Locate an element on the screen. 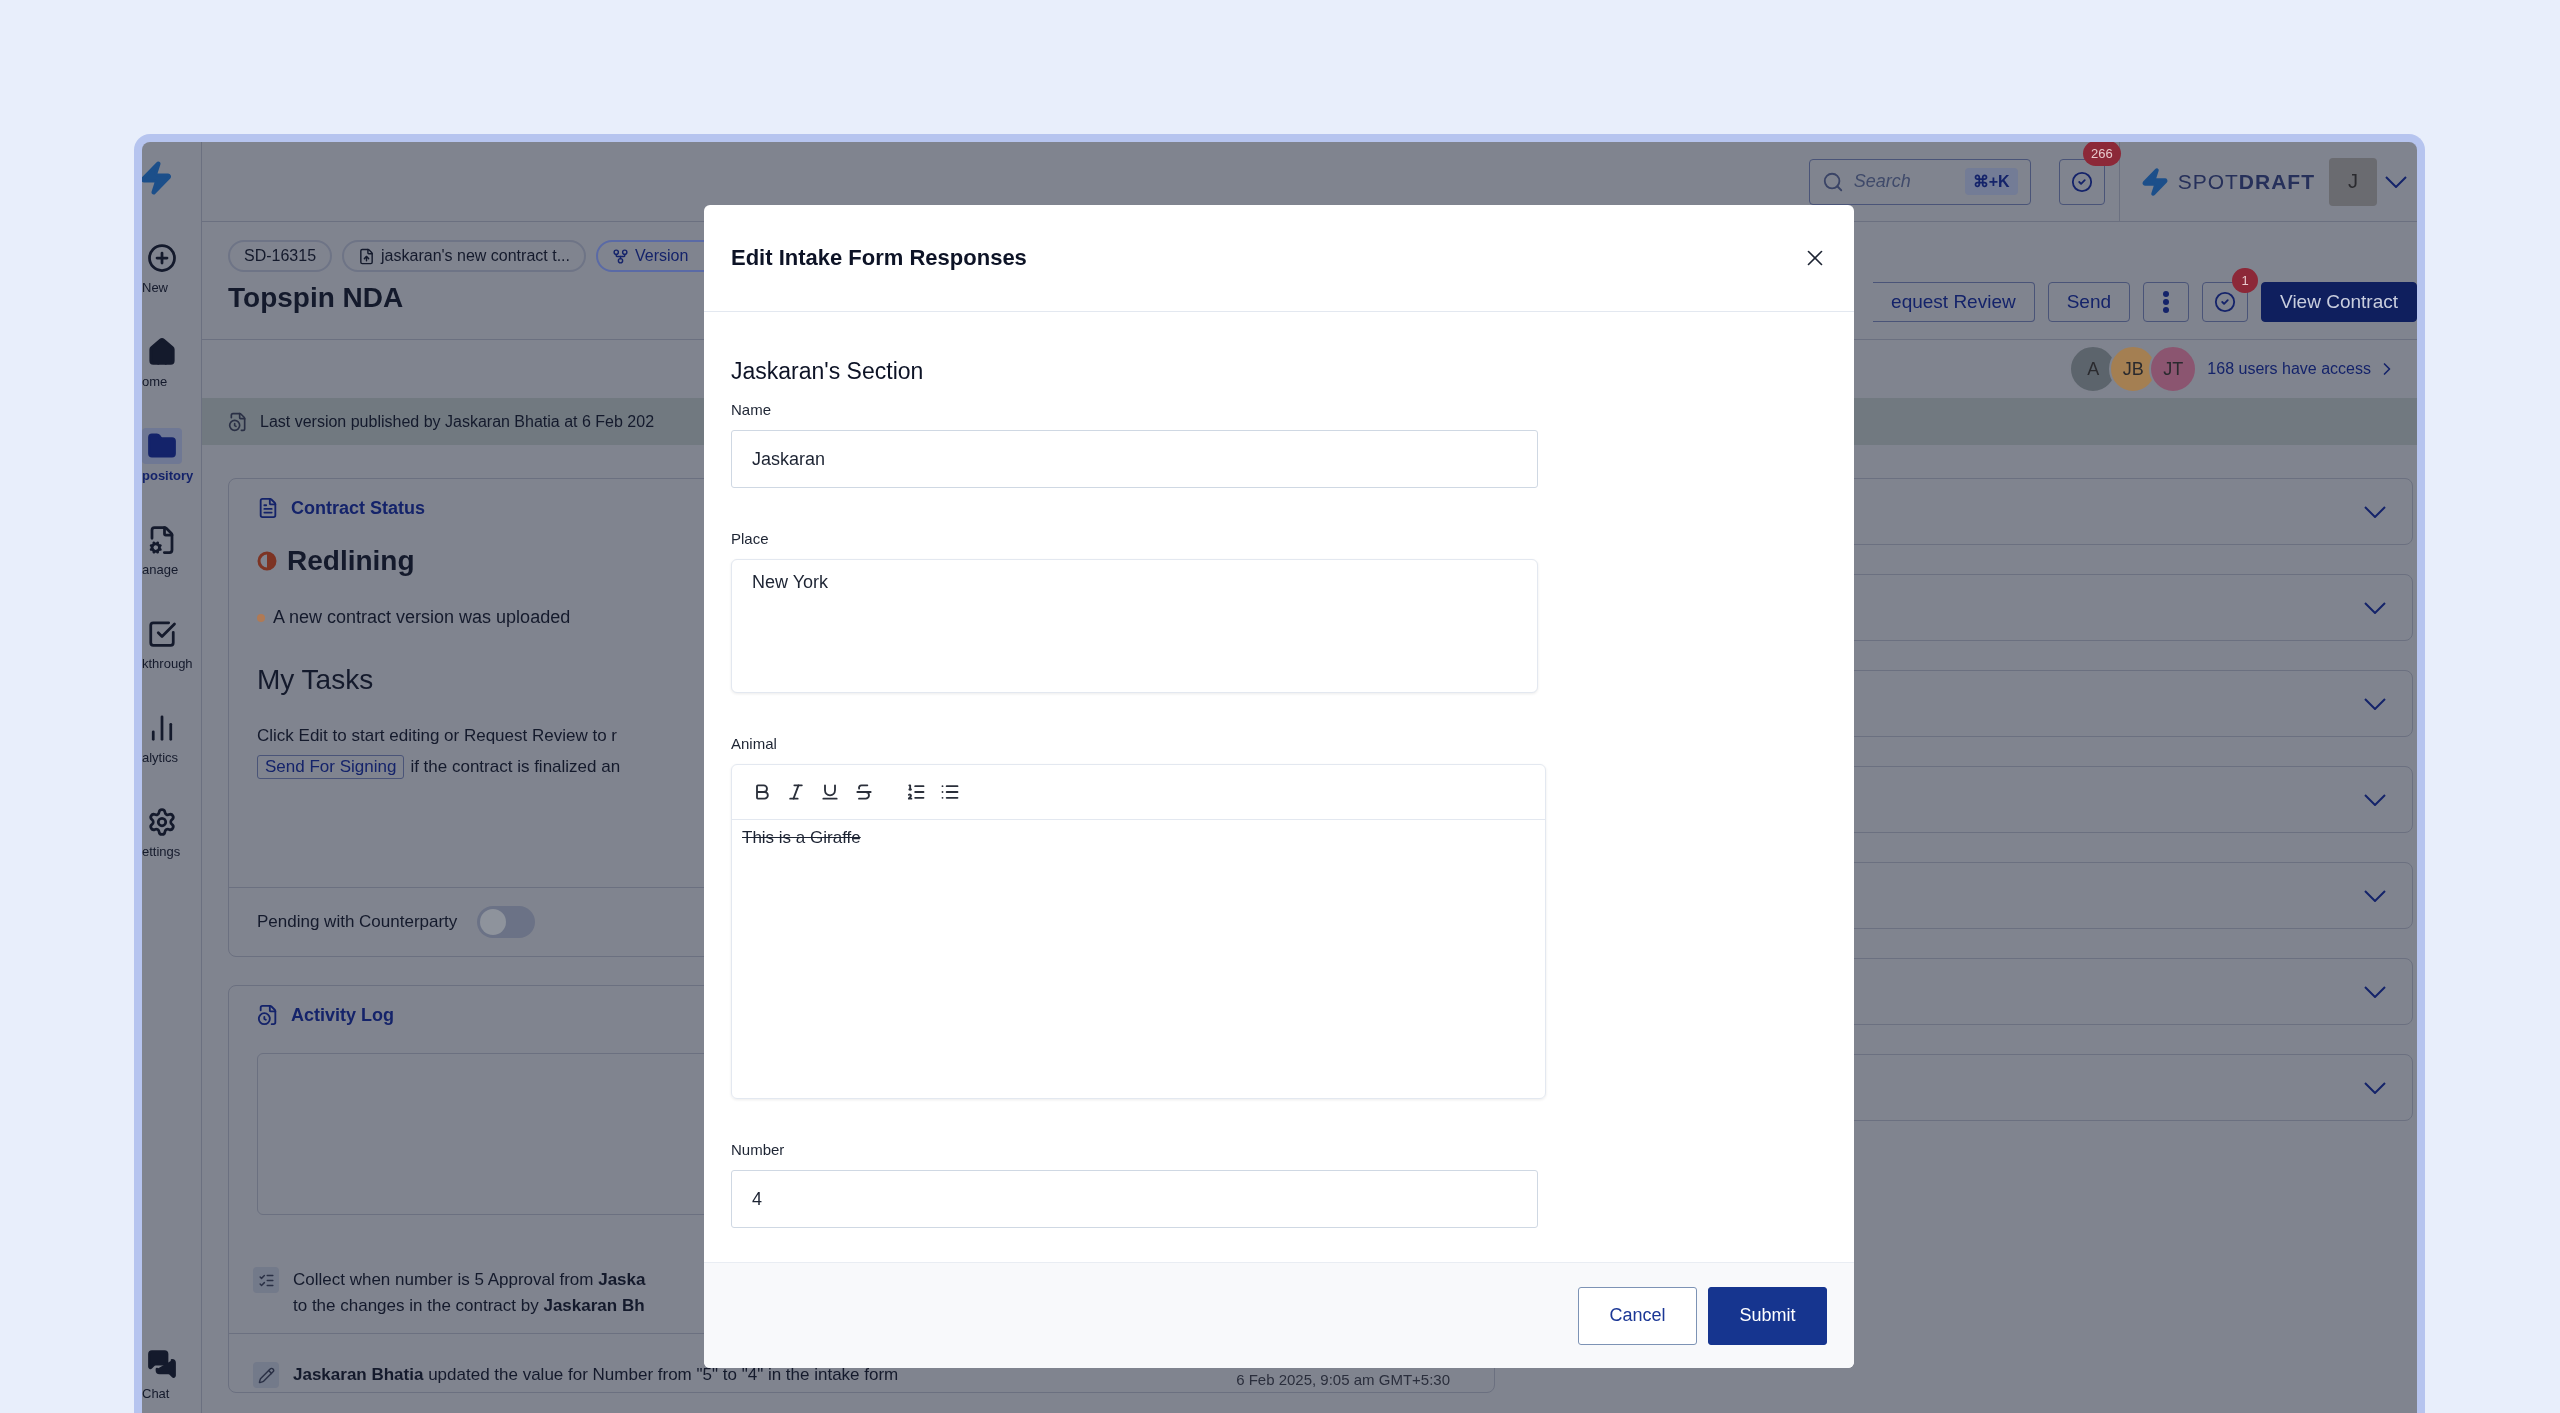 This screenshot has width=2560, height=1413. count-badge: 1 is located at coordinates (2245, 280).